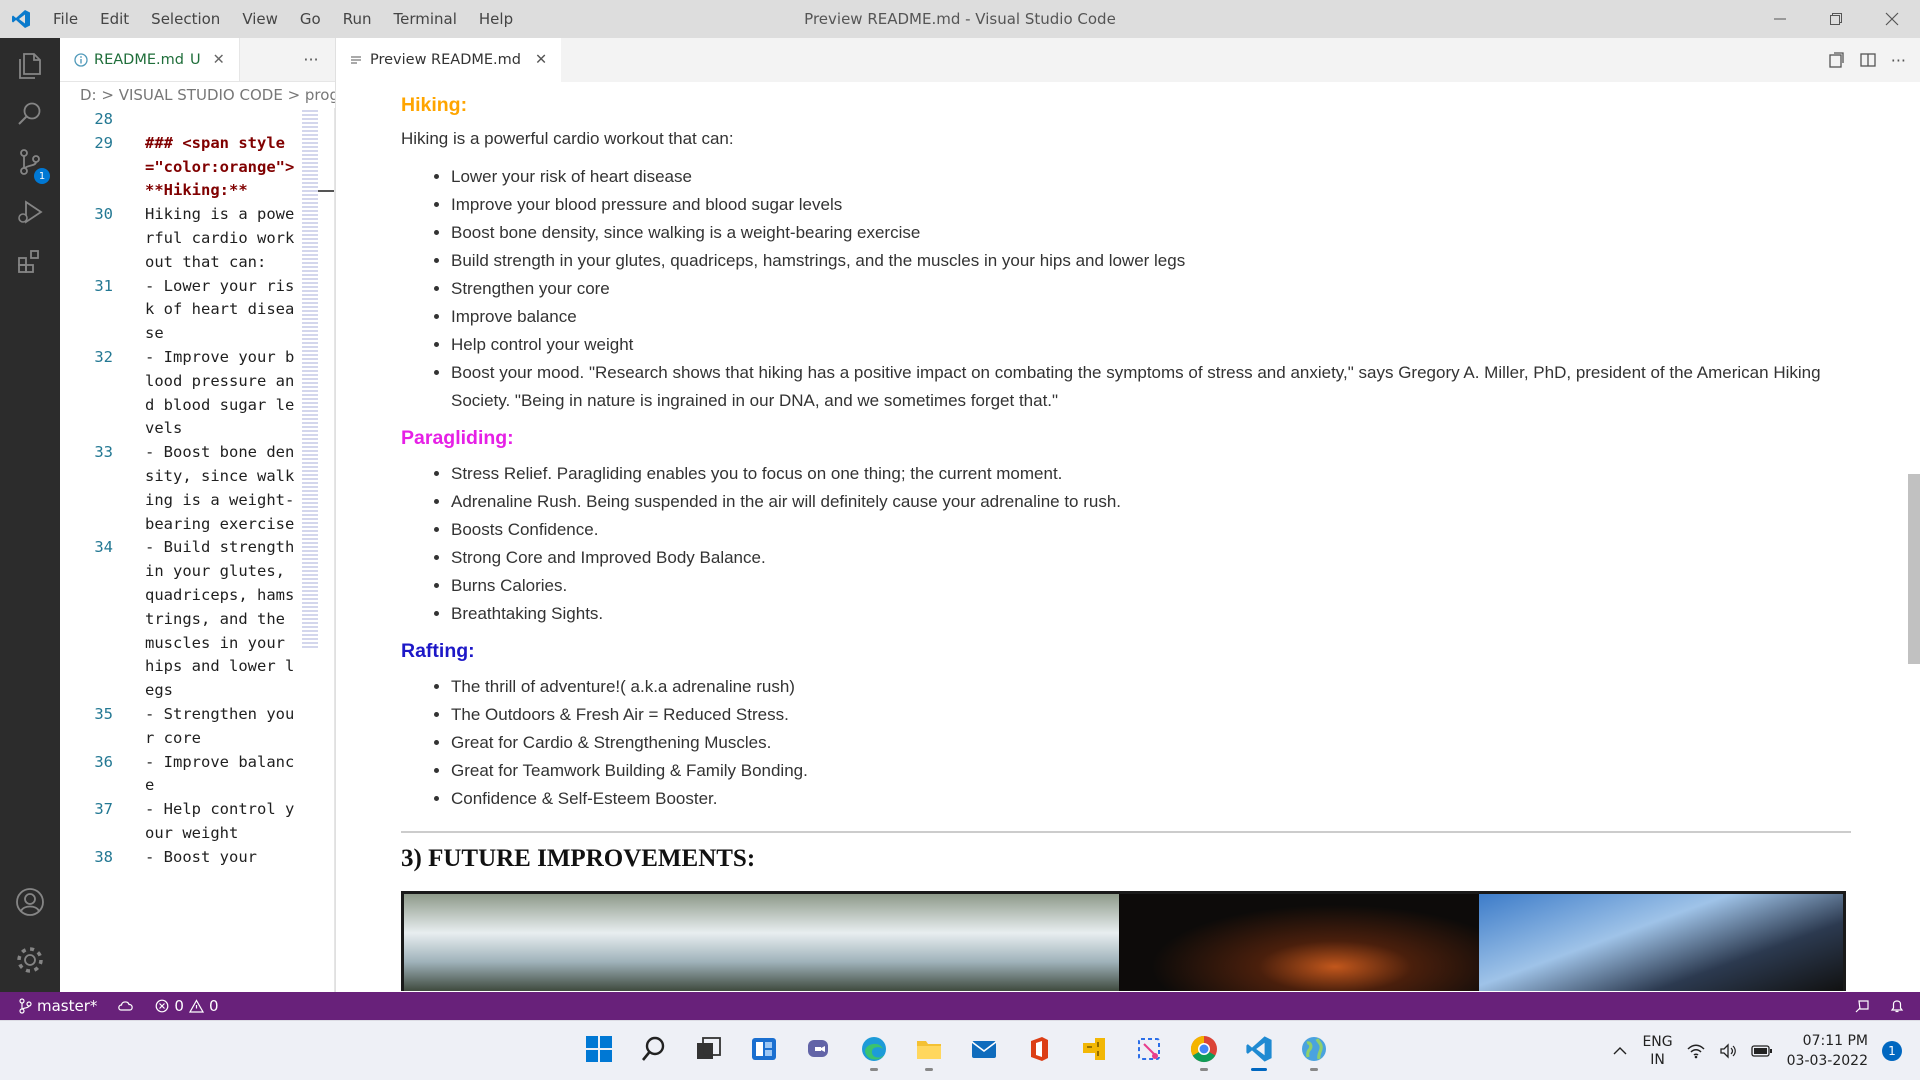  Describe the element at coordinates (310, 19) in the screenshot. I see `menu-go: Go` at that location.